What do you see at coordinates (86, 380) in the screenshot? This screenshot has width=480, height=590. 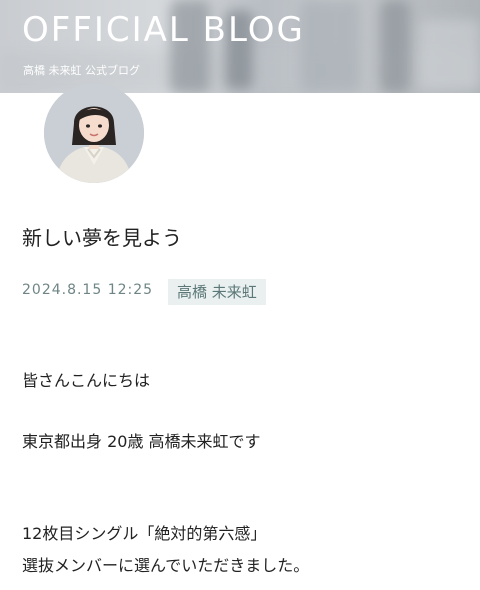 I see `post-body-line: 皆さんこんにちは` at bounding box center [86, 380].